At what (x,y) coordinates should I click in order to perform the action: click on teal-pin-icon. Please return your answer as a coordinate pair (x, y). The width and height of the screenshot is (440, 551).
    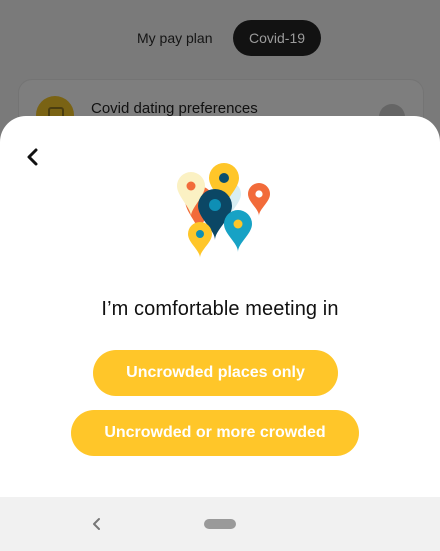
    Looking at the image, I should click on (238, 231).